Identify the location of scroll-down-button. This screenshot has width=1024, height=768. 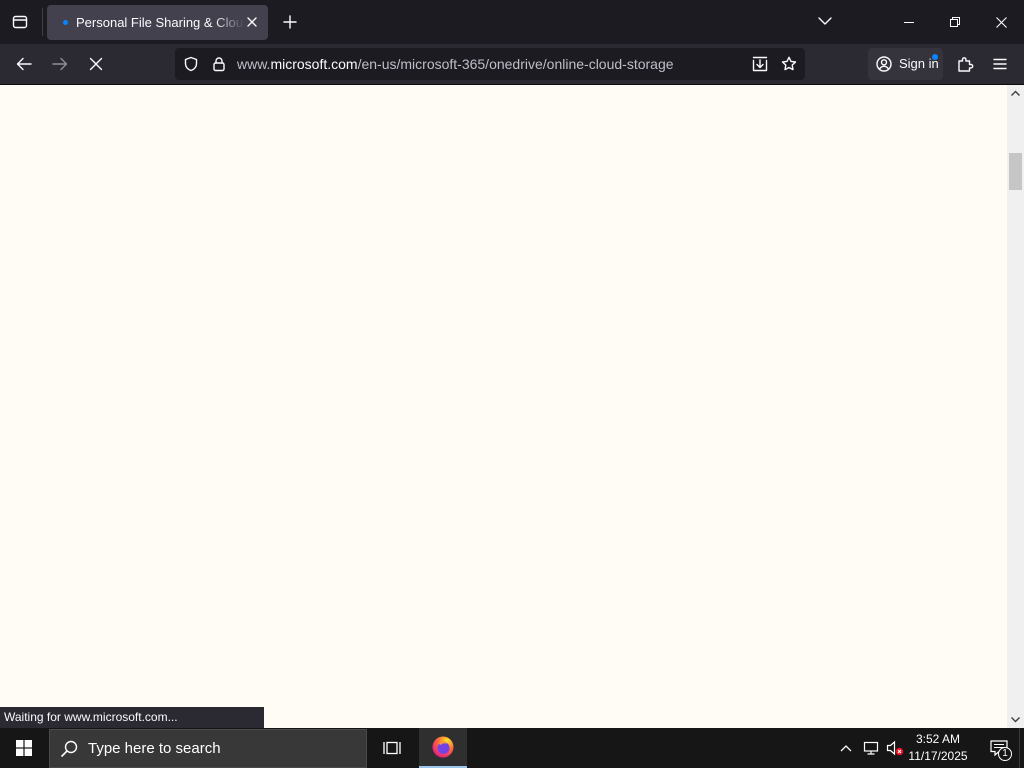
(1015, 720).